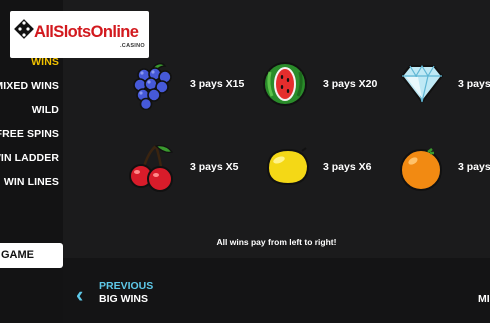  Describe the element at coordinates (86, 32) in the screenshot. I see `logo-text: AllSlotsOnline` at that location.